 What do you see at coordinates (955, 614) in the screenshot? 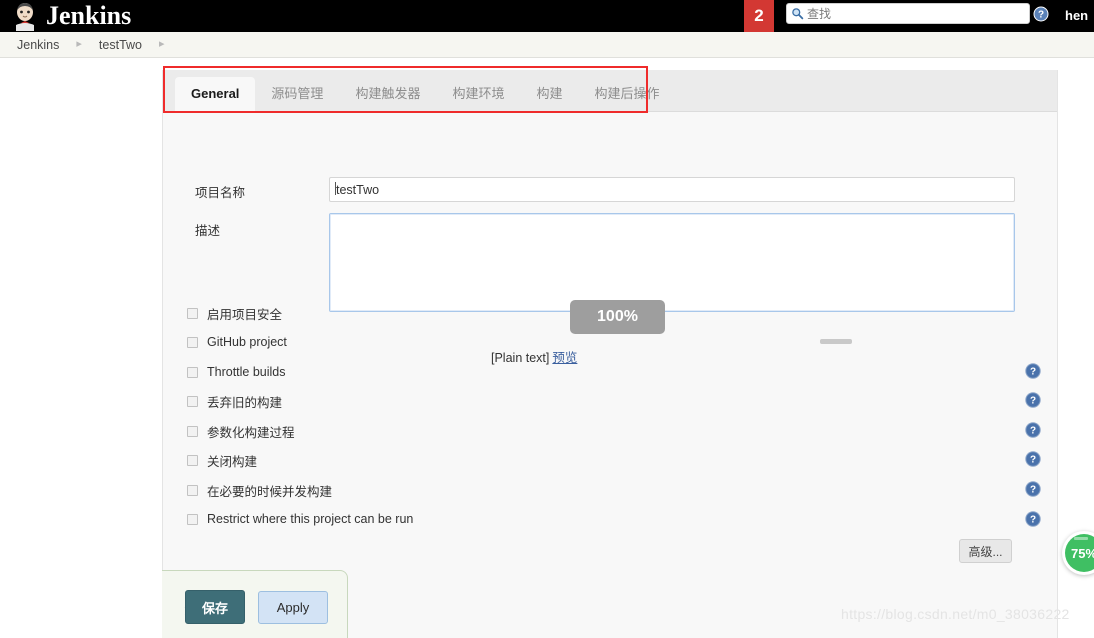
I see `watermark-text: https://blog.csdn.net/m0_38036222` at bounding box center [955, 614].